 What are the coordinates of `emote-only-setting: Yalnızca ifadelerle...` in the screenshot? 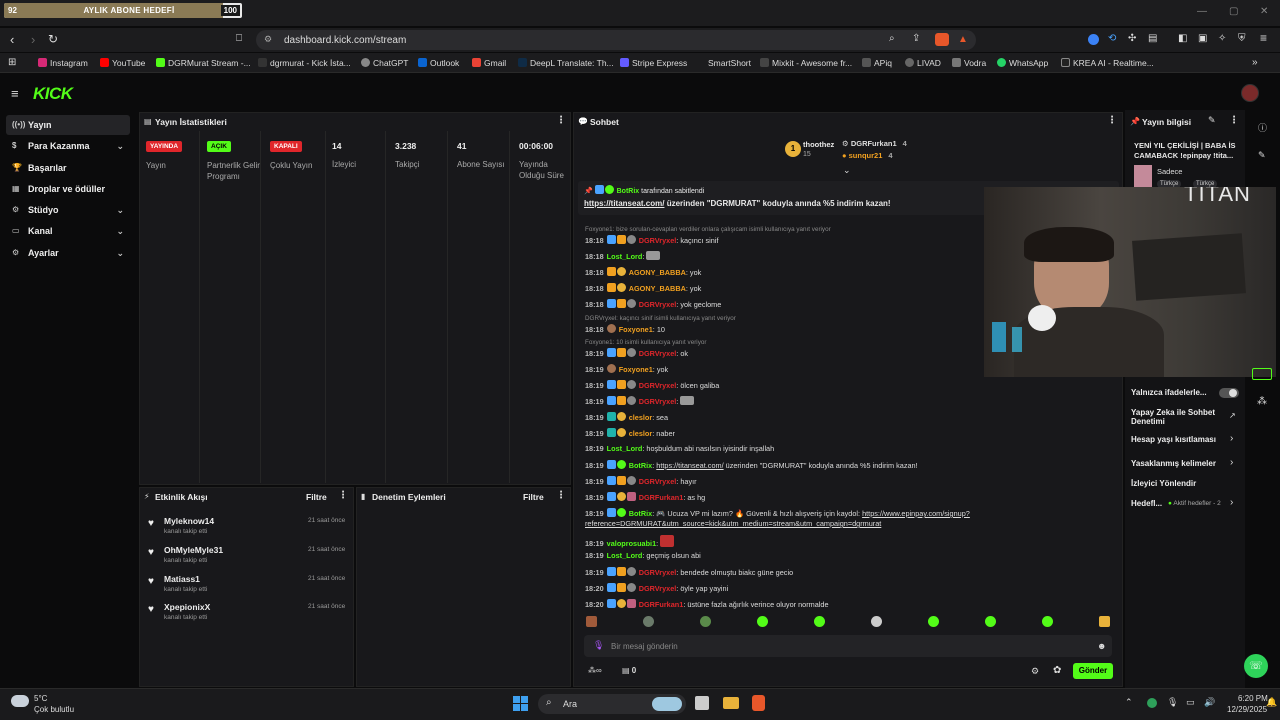 It's located at (1169, 392).